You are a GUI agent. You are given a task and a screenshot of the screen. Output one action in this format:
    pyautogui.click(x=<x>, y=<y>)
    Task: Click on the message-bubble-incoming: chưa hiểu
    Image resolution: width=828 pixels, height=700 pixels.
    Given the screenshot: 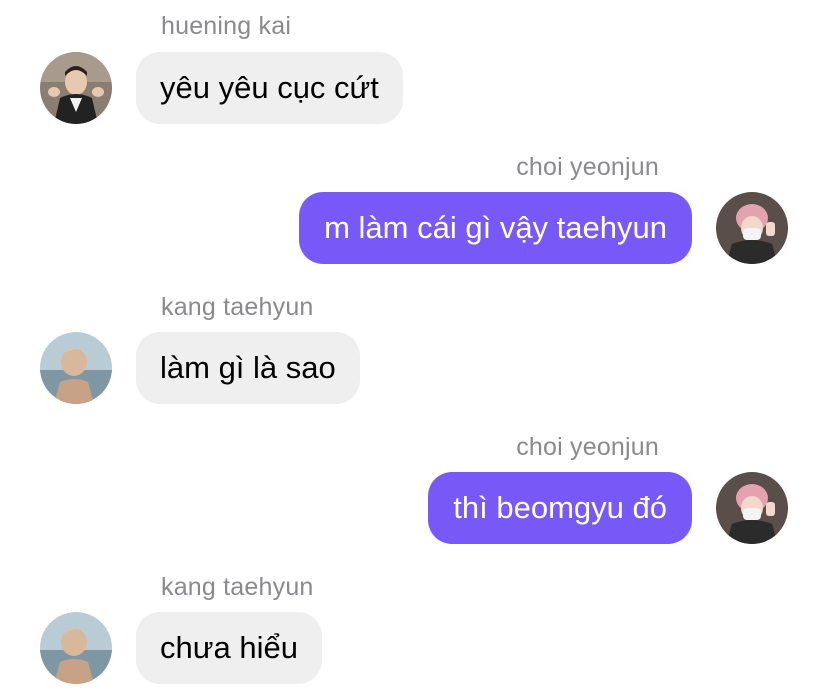 What is the action you would take?
    pyautogui.click(x=229, y=648)
    